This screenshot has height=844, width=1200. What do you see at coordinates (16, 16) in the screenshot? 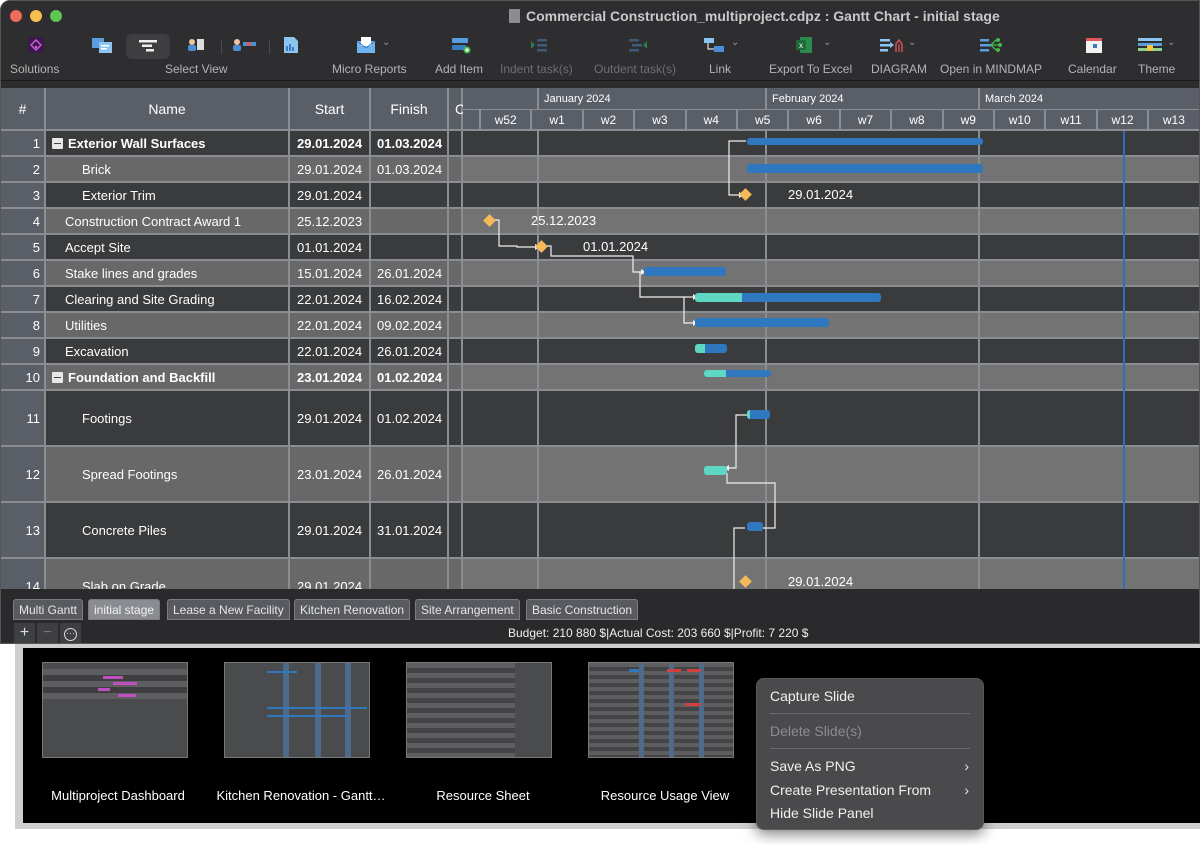
I see `close-window-button` at bounding box center [16, 16].